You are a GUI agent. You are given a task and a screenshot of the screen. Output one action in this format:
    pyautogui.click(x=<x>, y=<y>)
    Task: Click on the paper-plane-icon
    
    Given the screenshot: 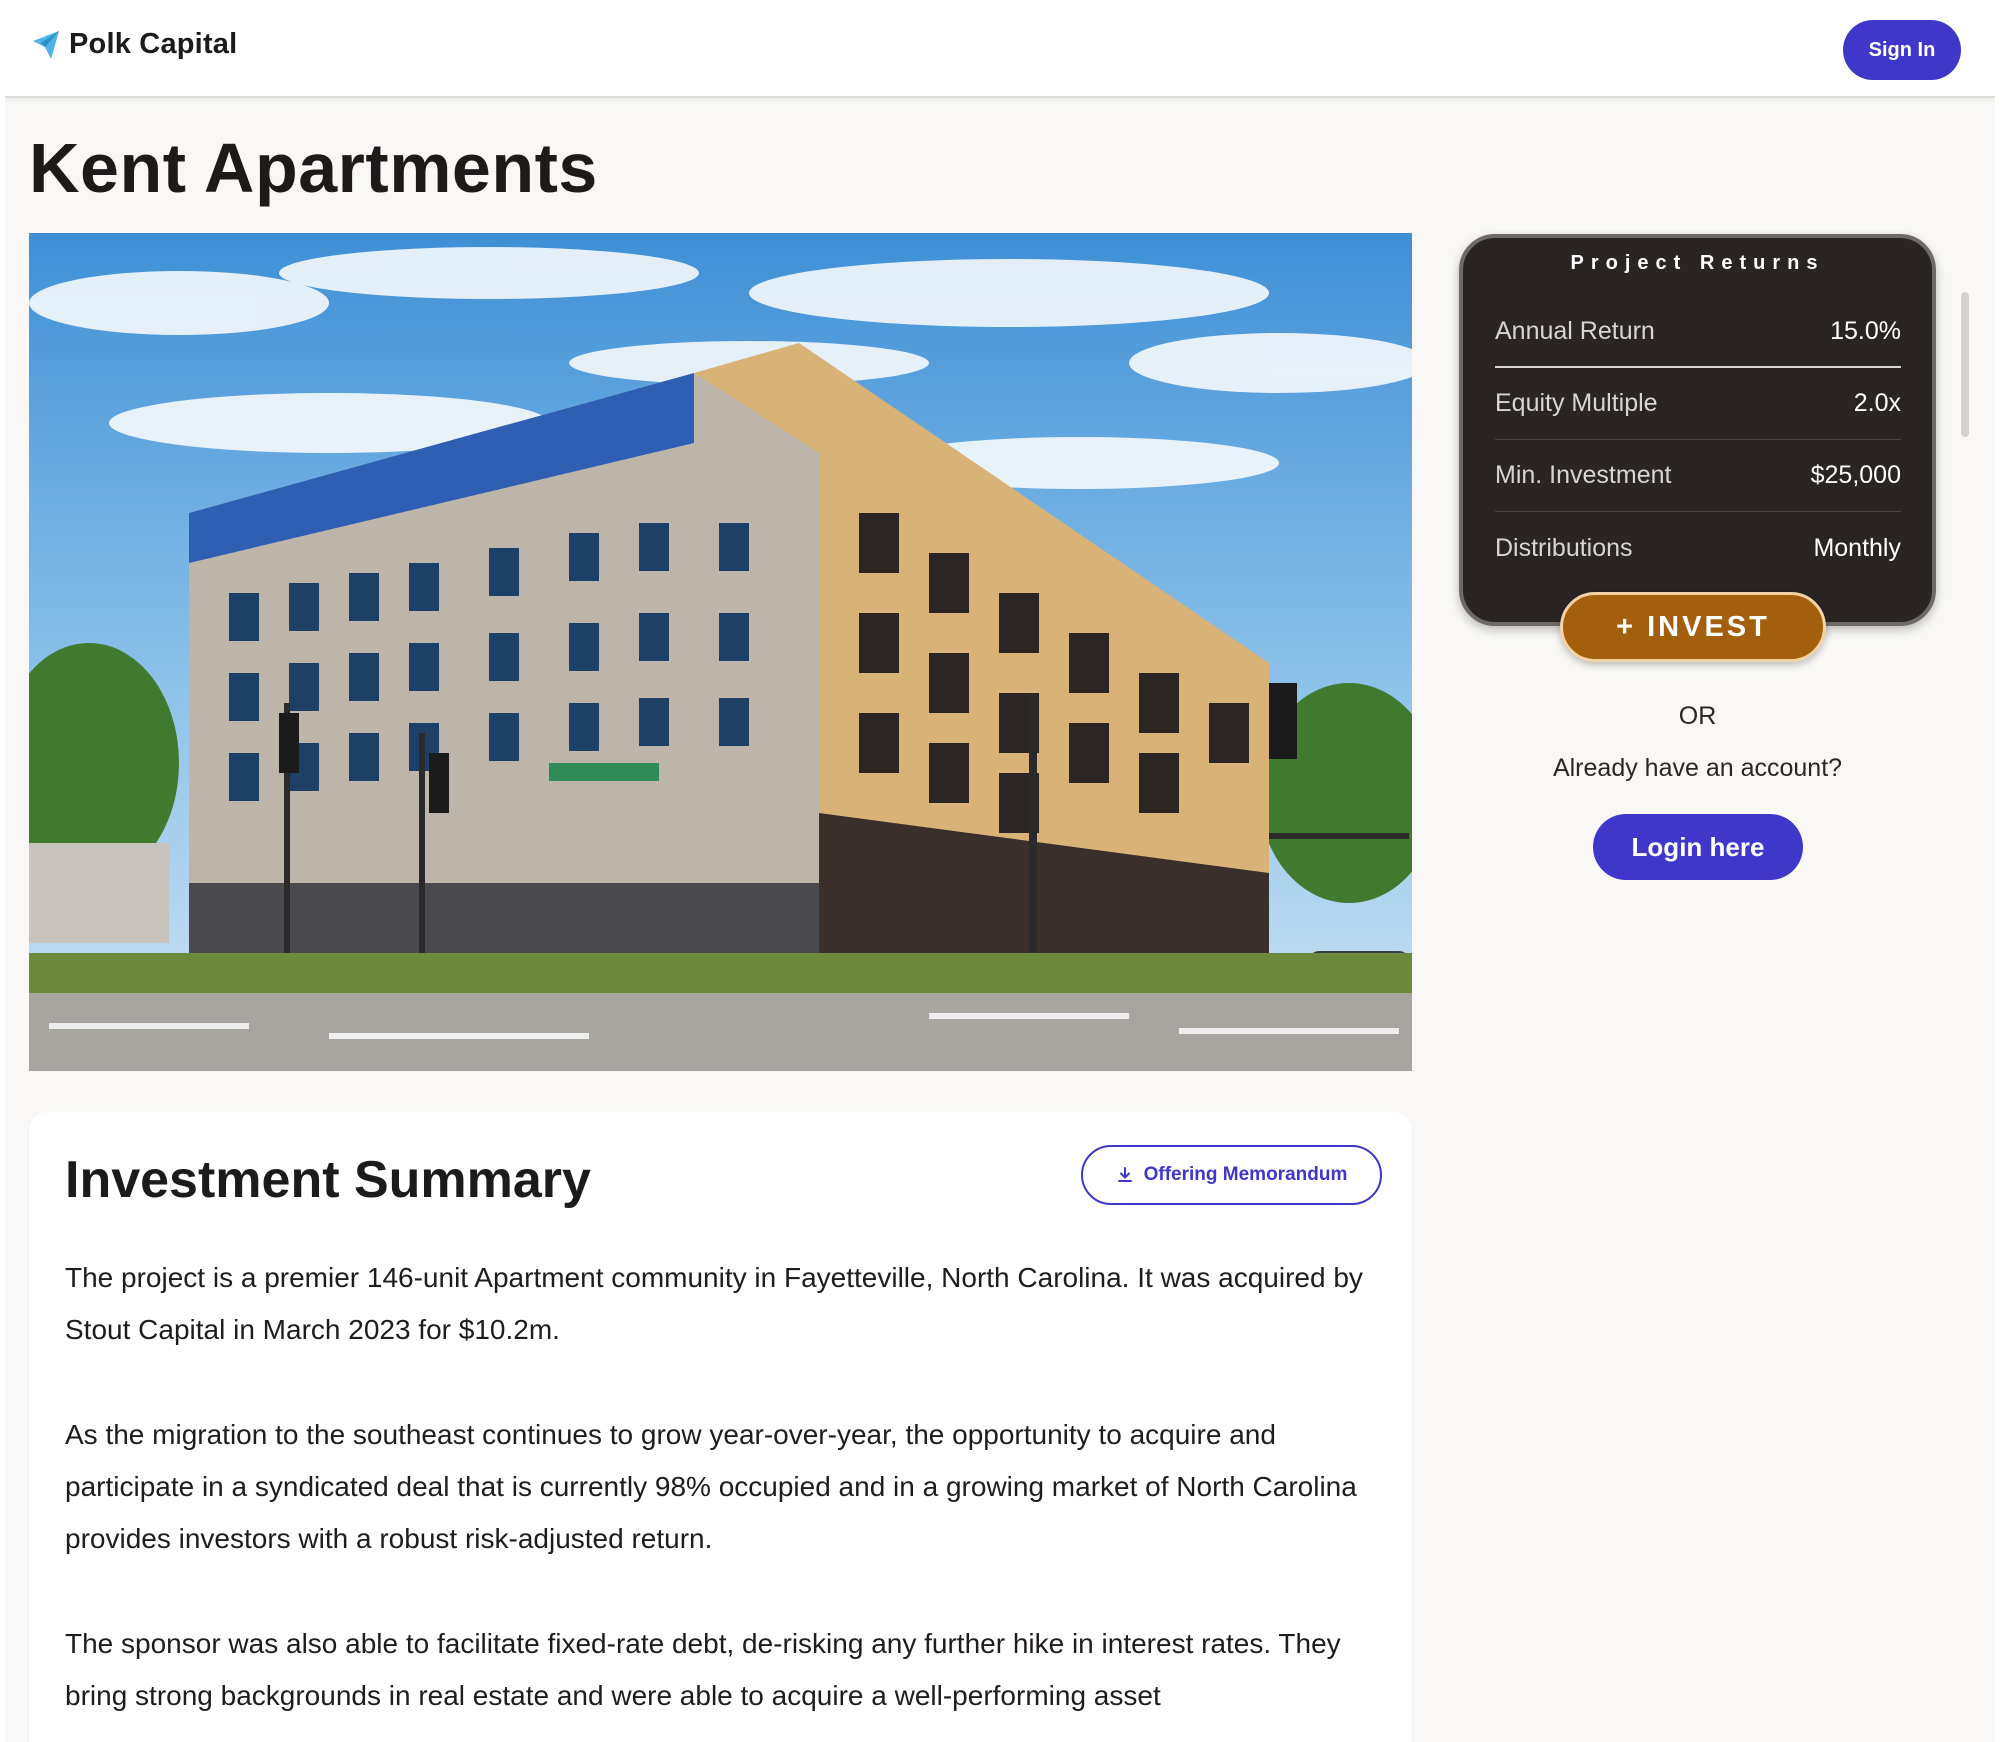 What is the action you would take?
    pyautogui.click(x=46, y=44)
    